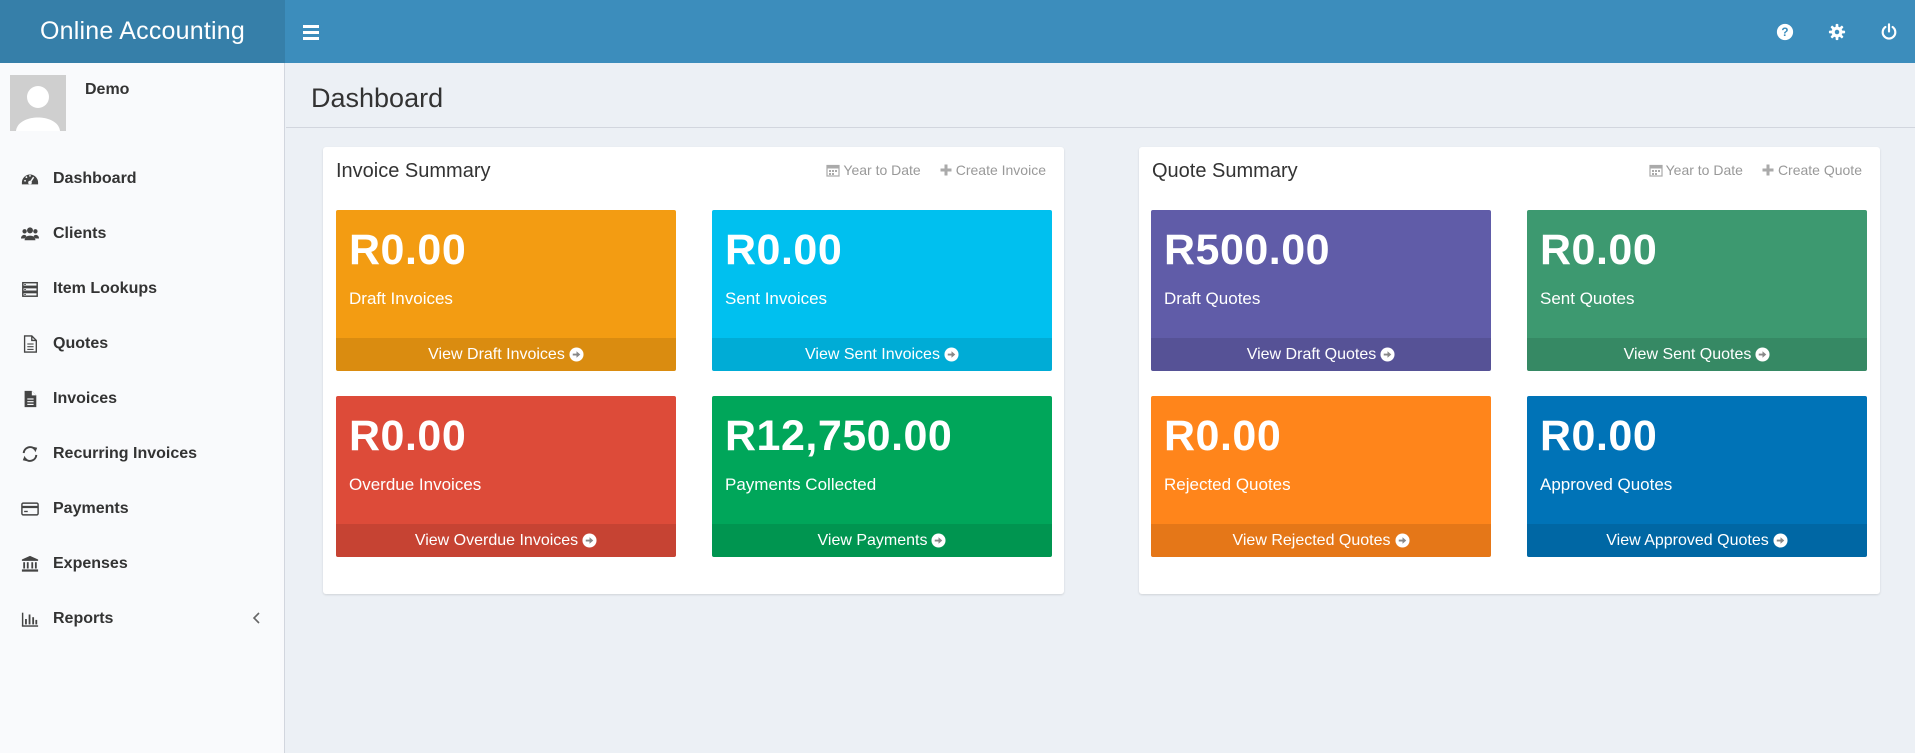 Image resolution: width=1915 pixels, height=753 pixels. I want to click on list-icon, so click(30, 289).